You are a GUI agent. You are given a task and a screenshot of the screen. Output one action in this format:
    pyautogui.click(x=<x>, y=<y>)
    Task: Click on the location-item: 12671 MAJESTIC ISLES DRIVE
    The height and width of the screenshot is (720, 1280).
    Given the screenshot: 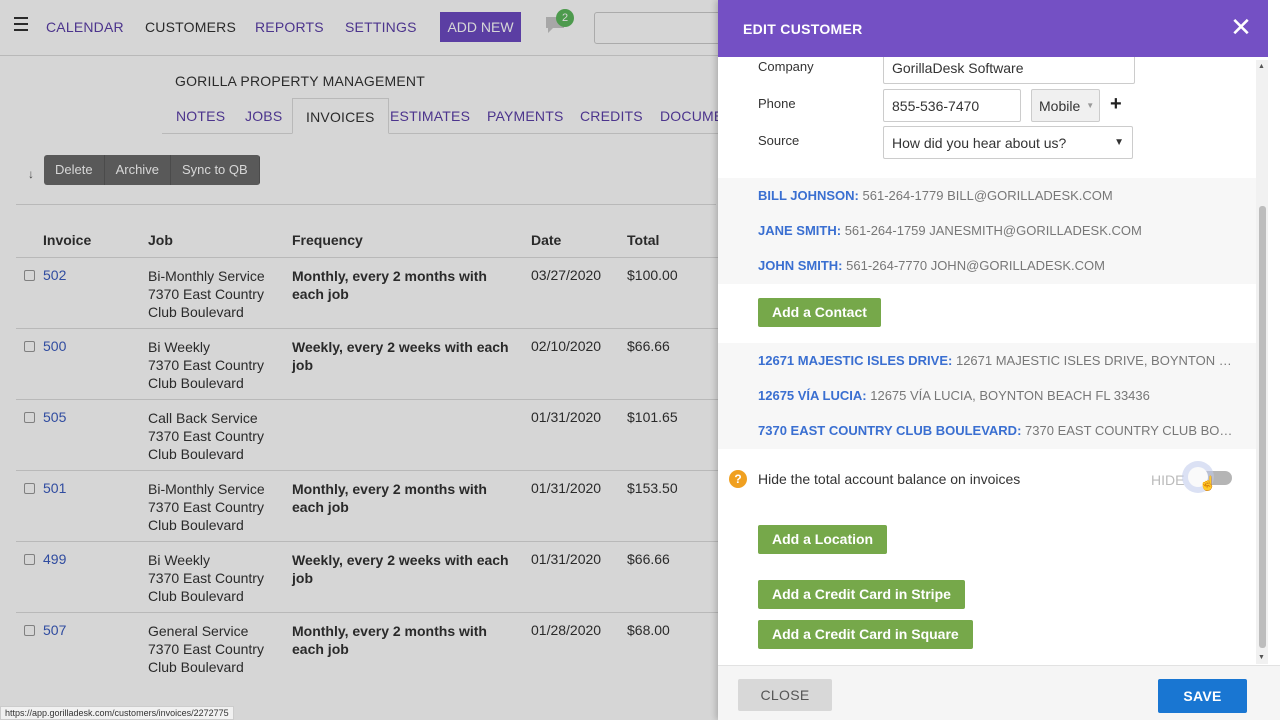 What is the action you would take?
    pyautogui.click(x=996, y=360)
    